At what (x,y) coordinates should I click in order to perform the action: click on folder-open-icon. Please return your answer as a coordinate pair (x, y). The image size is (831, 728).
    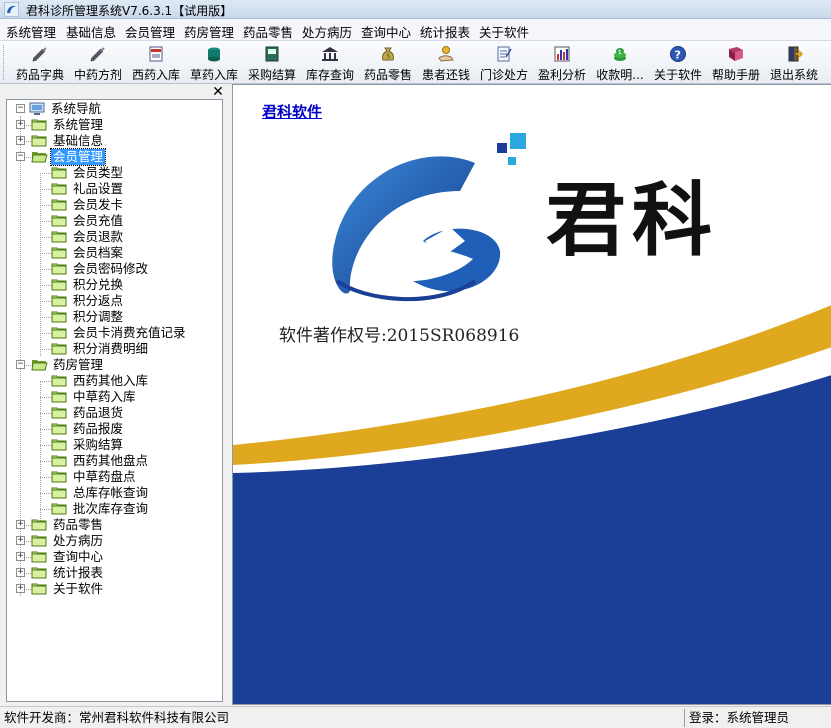
    Looking at the image, I should click on (39, 364).